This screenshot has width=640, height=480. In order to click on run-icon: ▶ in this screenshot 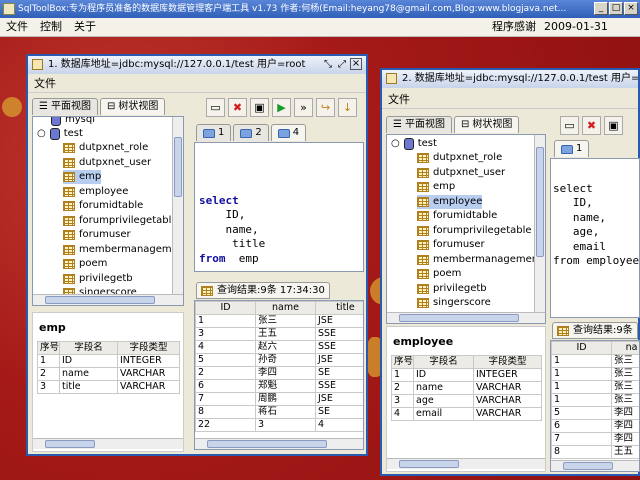, I will do `click(281, 107)`.